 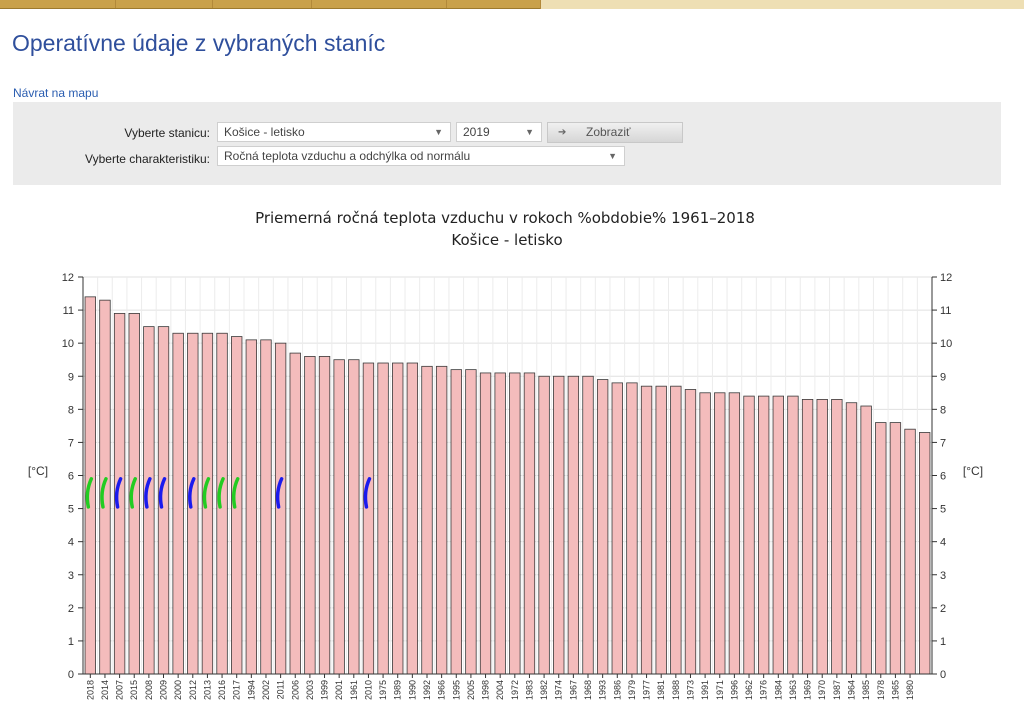 I want to click on nav-divider, so click(x=270, y=8).